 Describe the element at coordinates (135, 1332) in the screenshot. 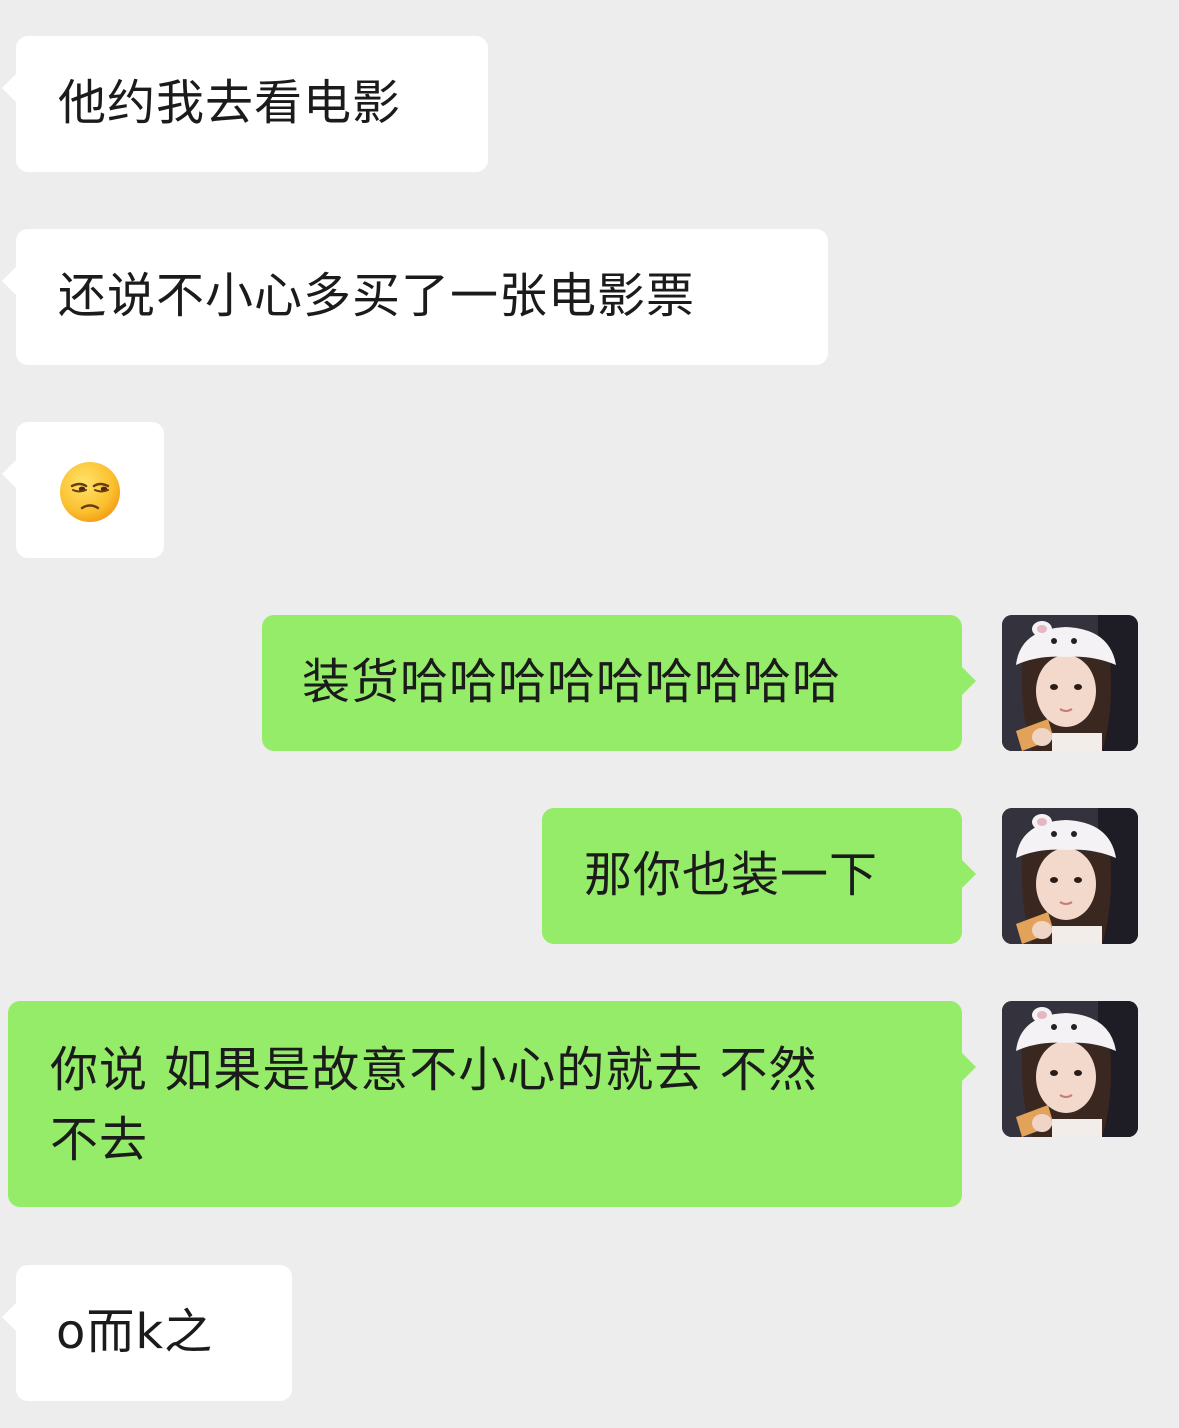

I see `message-text: o而k之` at that location.